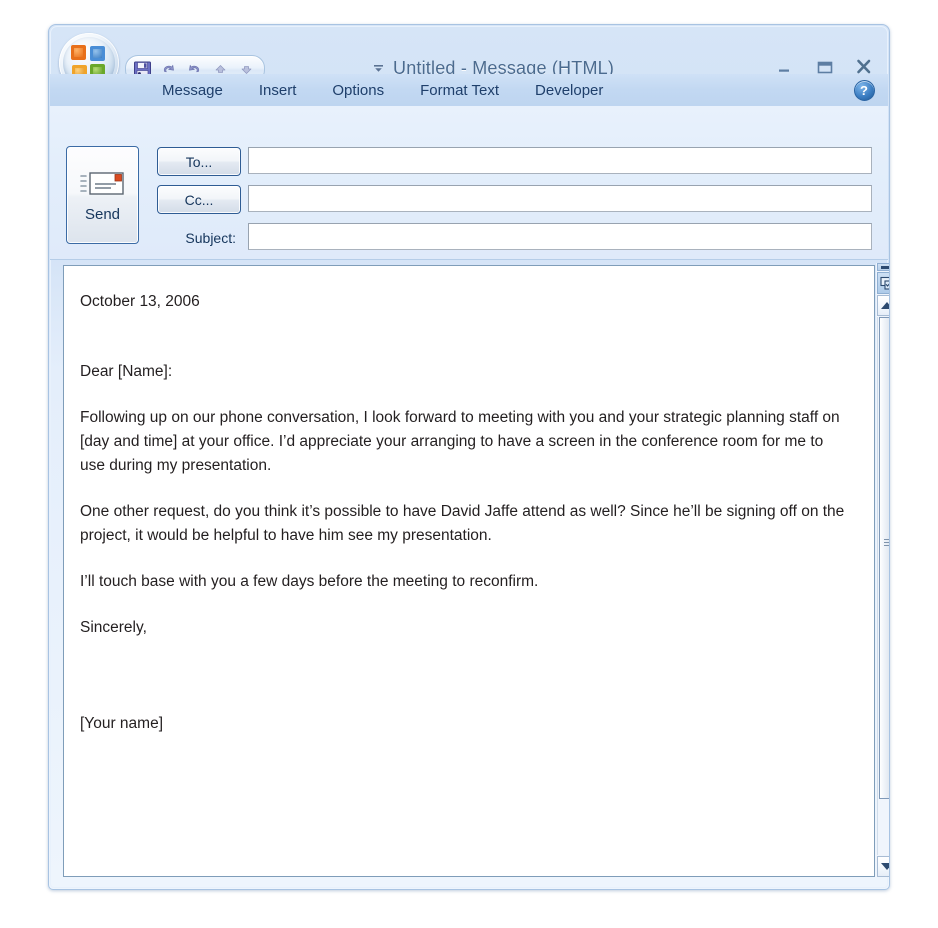 The height and width of the screenshot is (928, 938). I want to click on help-icon: ?, so click(864, 90).